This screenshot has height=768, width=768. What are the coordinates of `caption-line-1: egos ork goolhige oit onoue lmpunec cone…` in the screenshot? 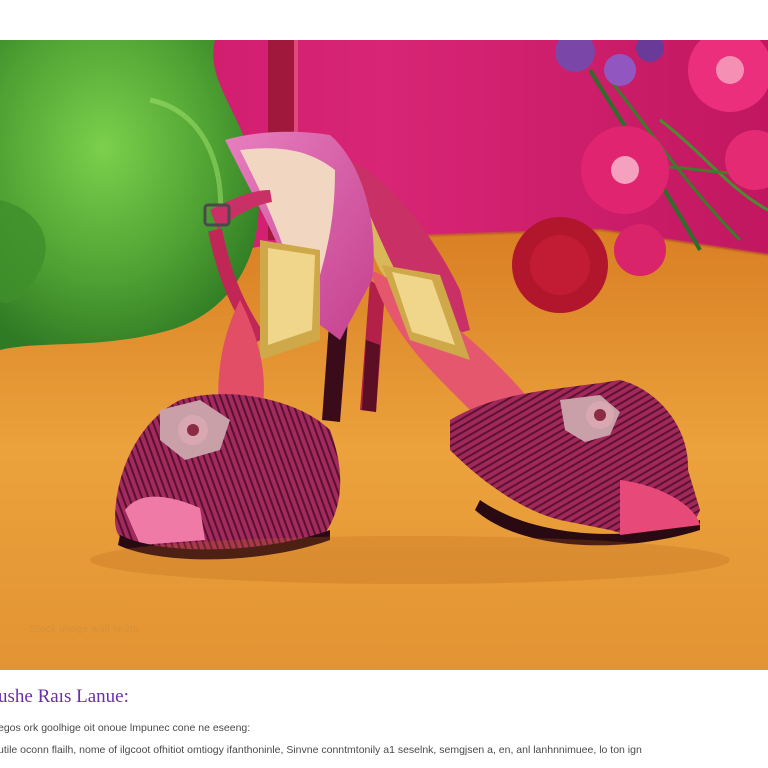 It's located at (125, 728).